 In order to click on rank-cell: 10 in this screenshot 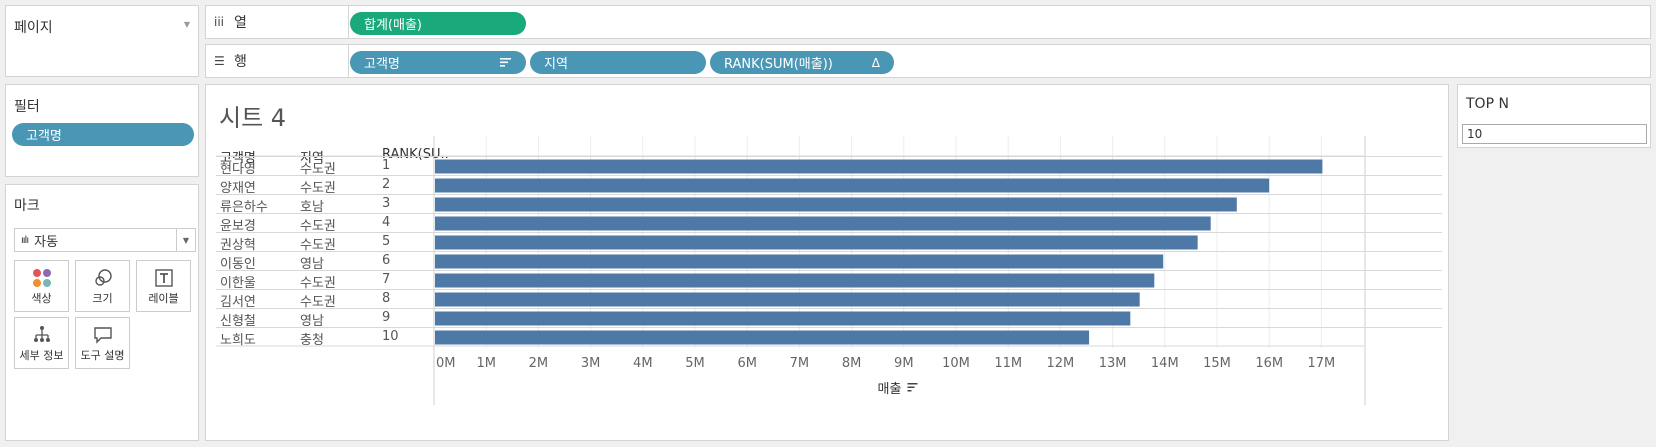, I will do `click(390, 336)`.